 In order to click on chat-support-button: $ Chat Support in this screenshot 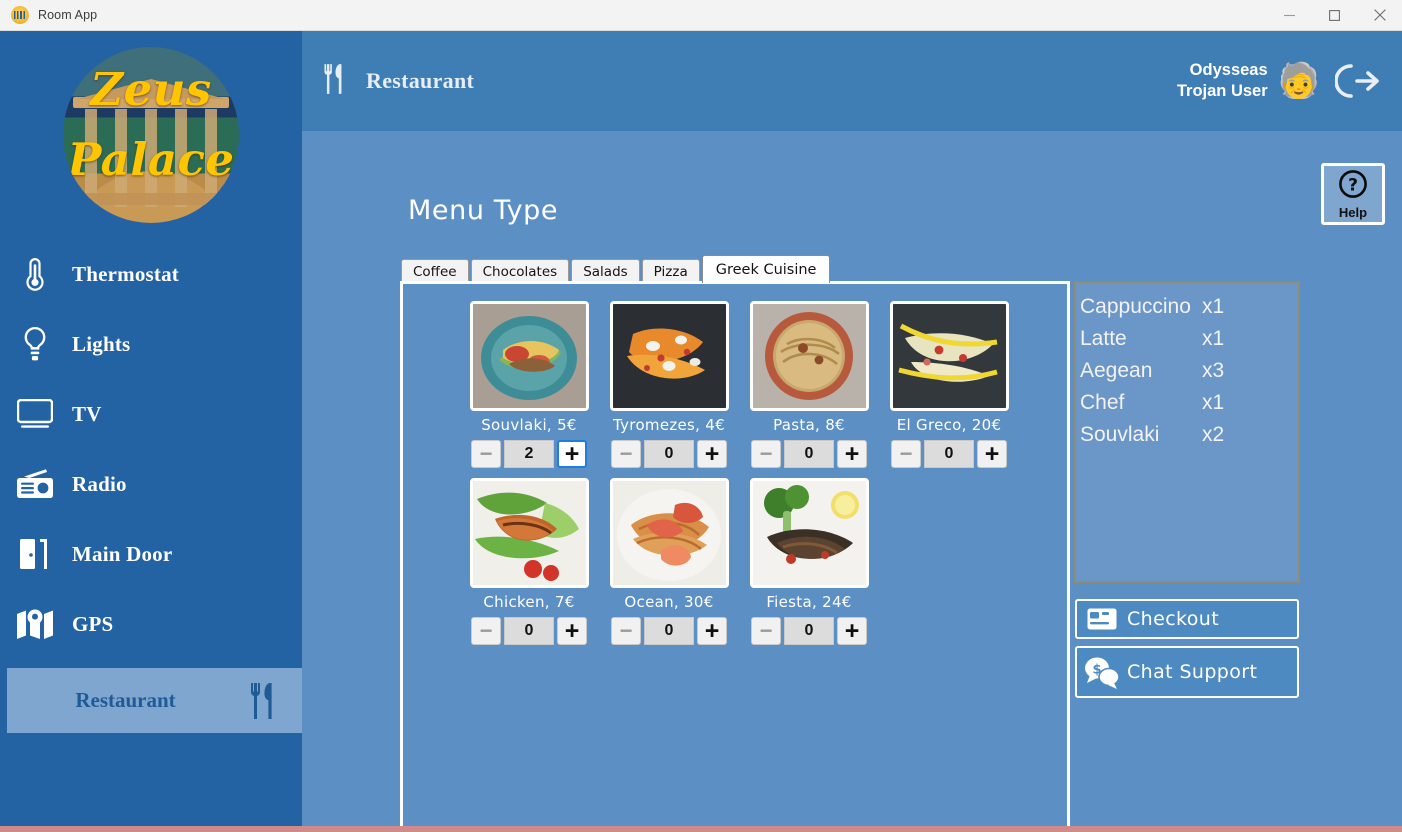, I will do `click(1187, 672)`.